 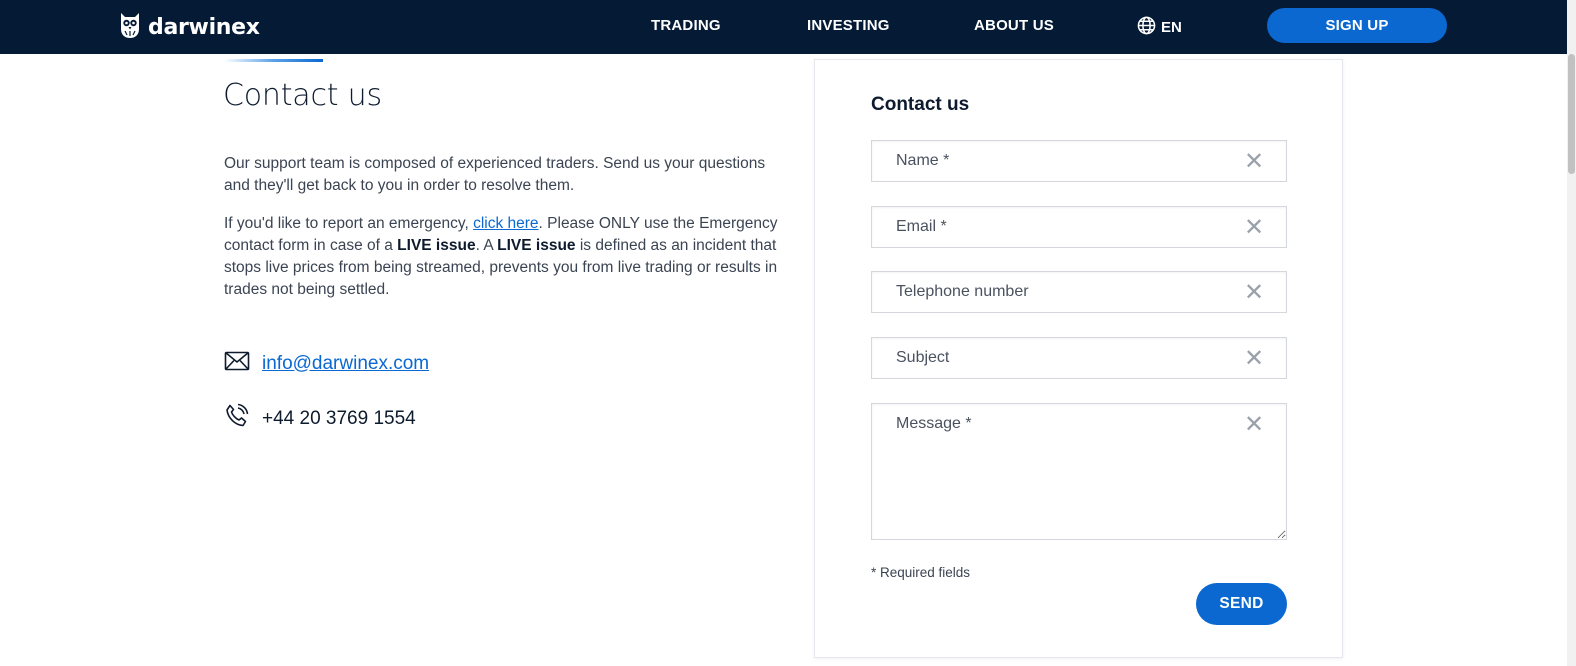 What do you see at coordinates (237, 363) in the screenshot?
I see `envelope-icon` at bounding box center [237, 363].